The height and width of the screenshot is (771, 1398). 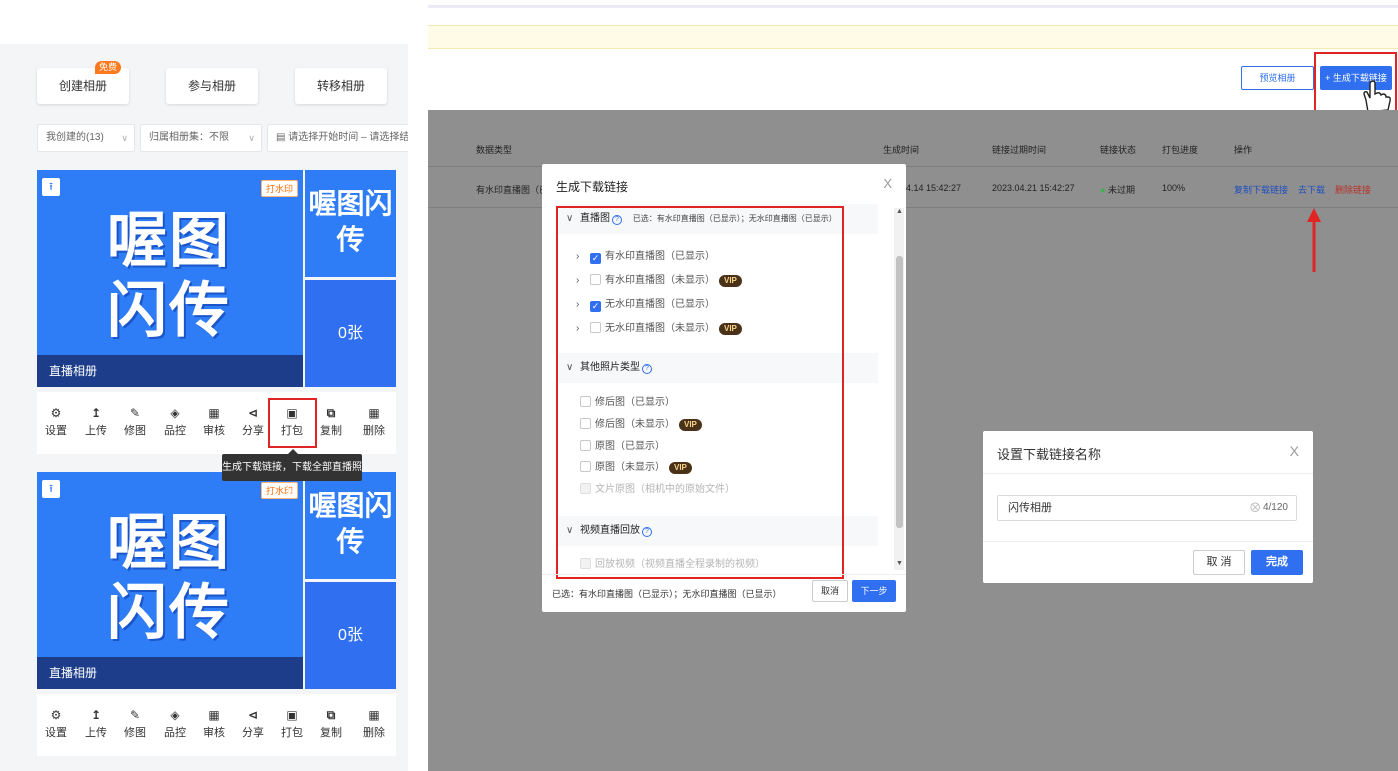 I want to click on action-label: 删除, so click(x=374, y=431).